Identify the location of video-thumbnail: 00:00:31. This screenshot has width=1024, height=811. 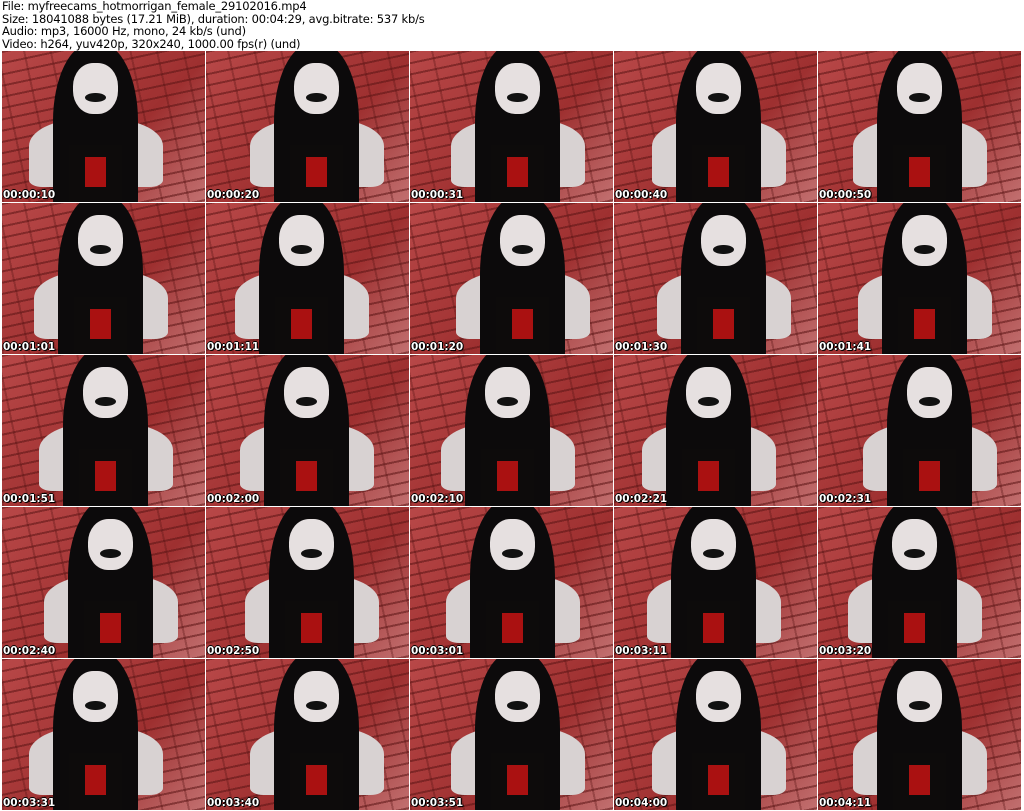
(511, 126).